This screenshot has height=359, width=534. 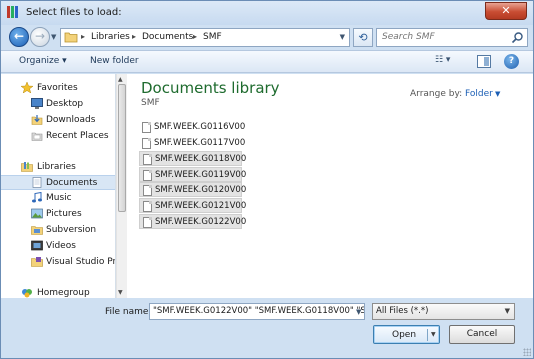 I want to click on file-name-label: File name:, so click(x=128, y=312).